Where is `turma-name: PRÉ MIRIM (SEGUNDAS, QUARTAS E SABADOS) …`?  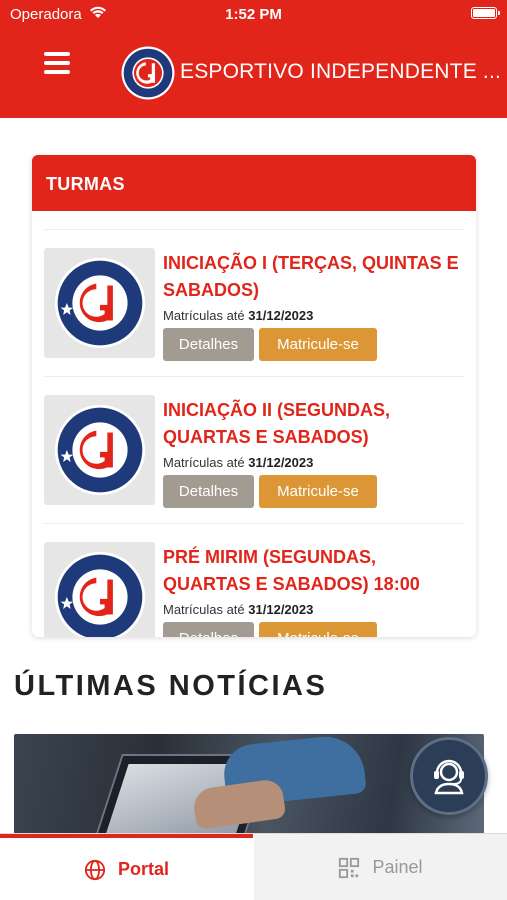 turma-name: PRÉ MIRIM (SEGUNDAS, QUARTAS E SABADOS) … is located at coordinates (313, 571).